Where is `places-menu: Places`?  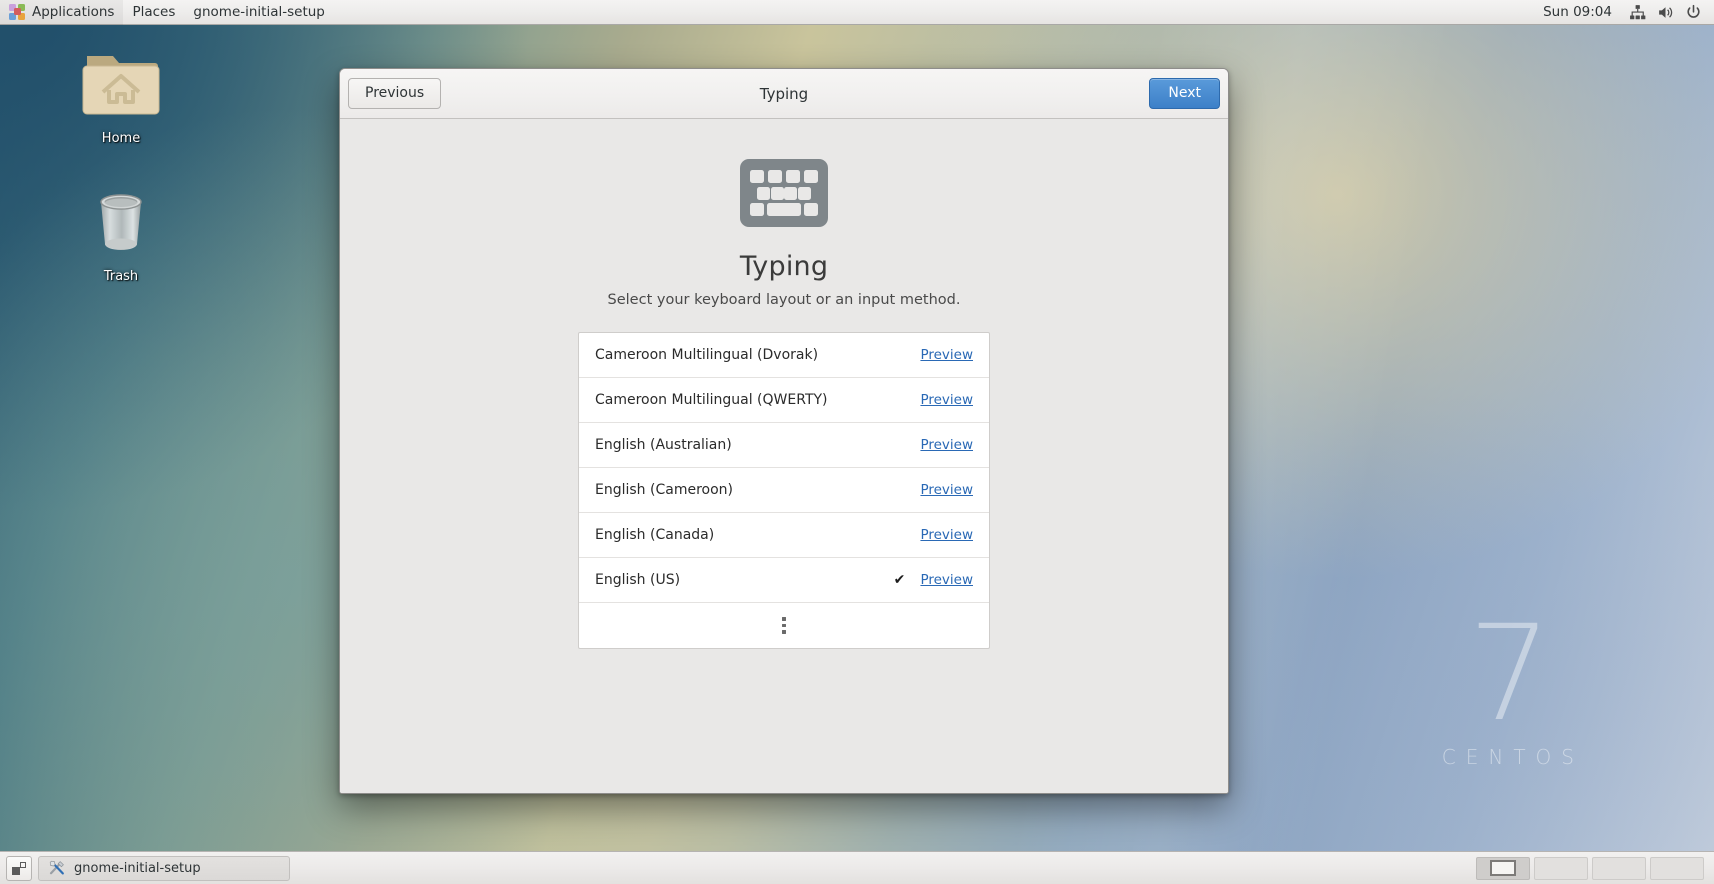 places-menu: Places is located at coordinates (153, 12).